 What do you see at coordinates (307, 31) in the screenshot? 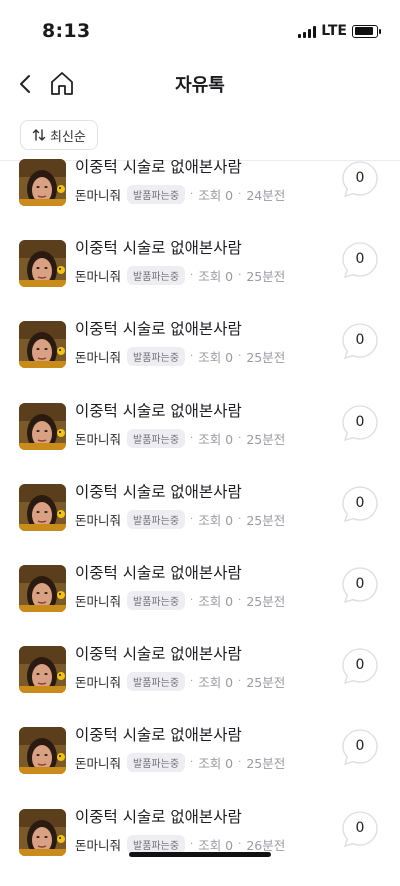
I see `signal-icon` at bounding box center [307, 31].